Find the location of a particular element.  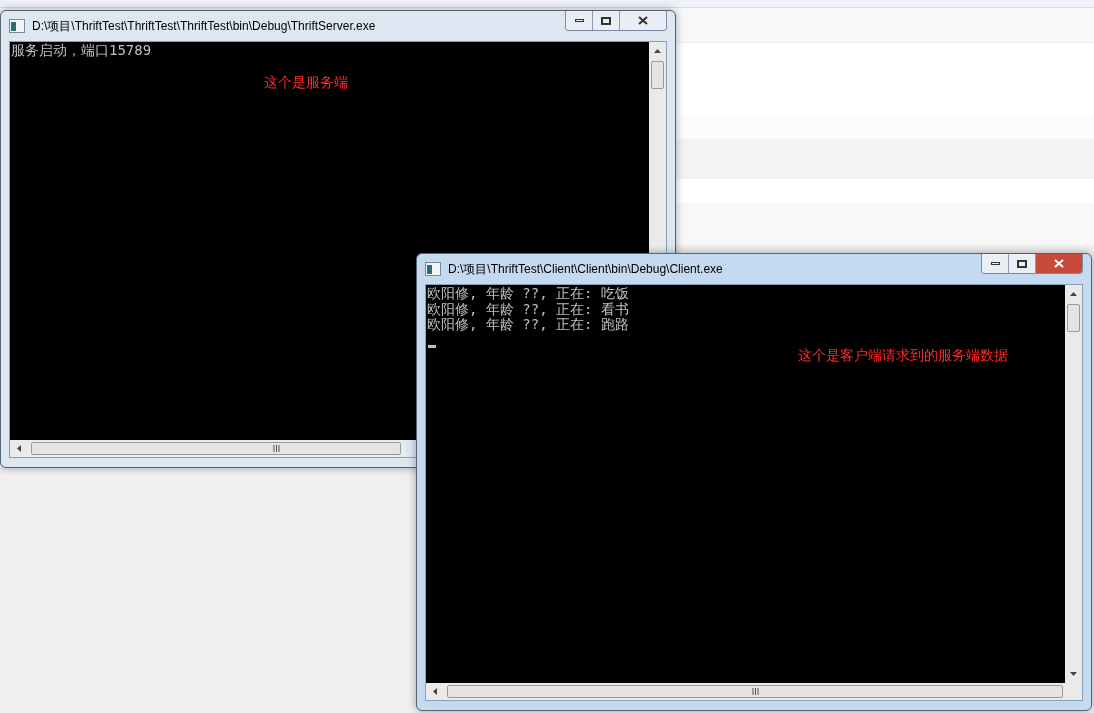

console-line: 欧阳修, 年龄 ??, 正在: 吃饭 is located at coordinates (528, 294).